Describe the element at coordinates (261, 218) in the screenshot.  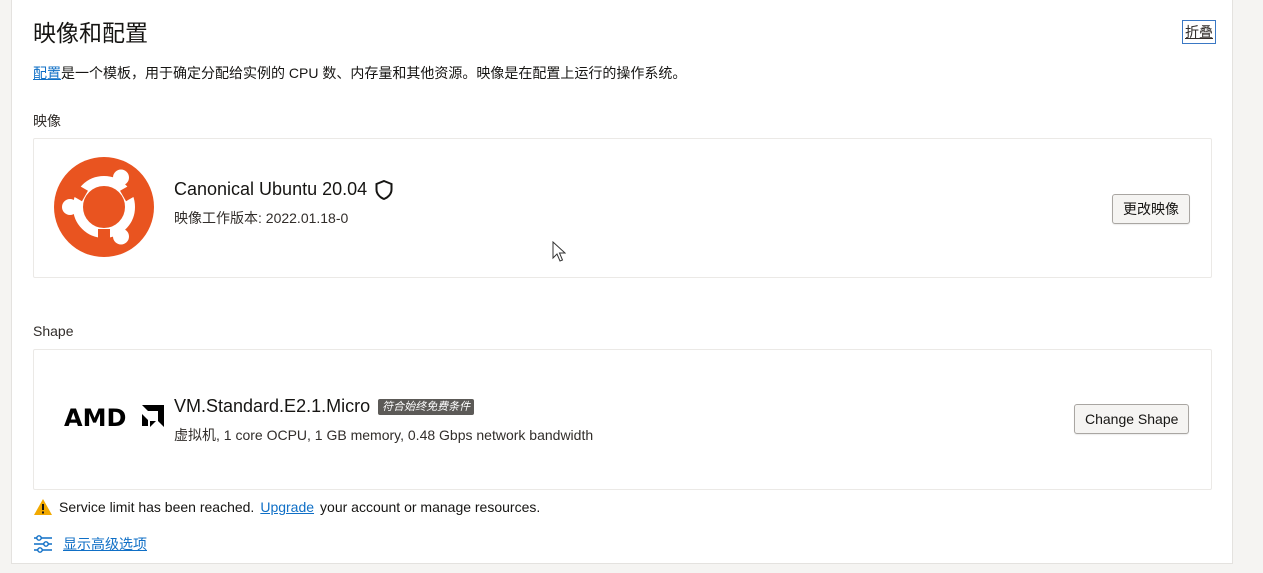
I see `image-build: 映像工作版本: 2022.01.18-0` at that location.